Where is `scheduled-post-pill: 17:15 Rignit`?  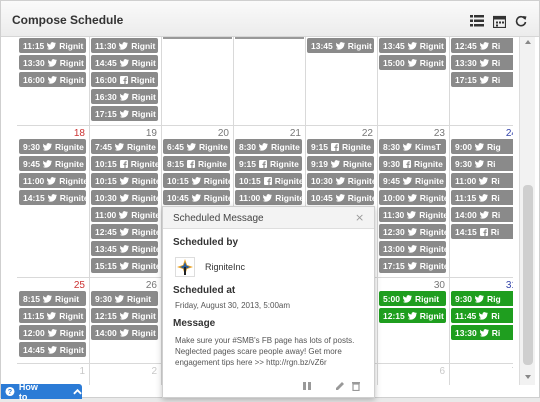
scheduled-post-pill: 17:15 Rignit is located at coordinates (124, 113).